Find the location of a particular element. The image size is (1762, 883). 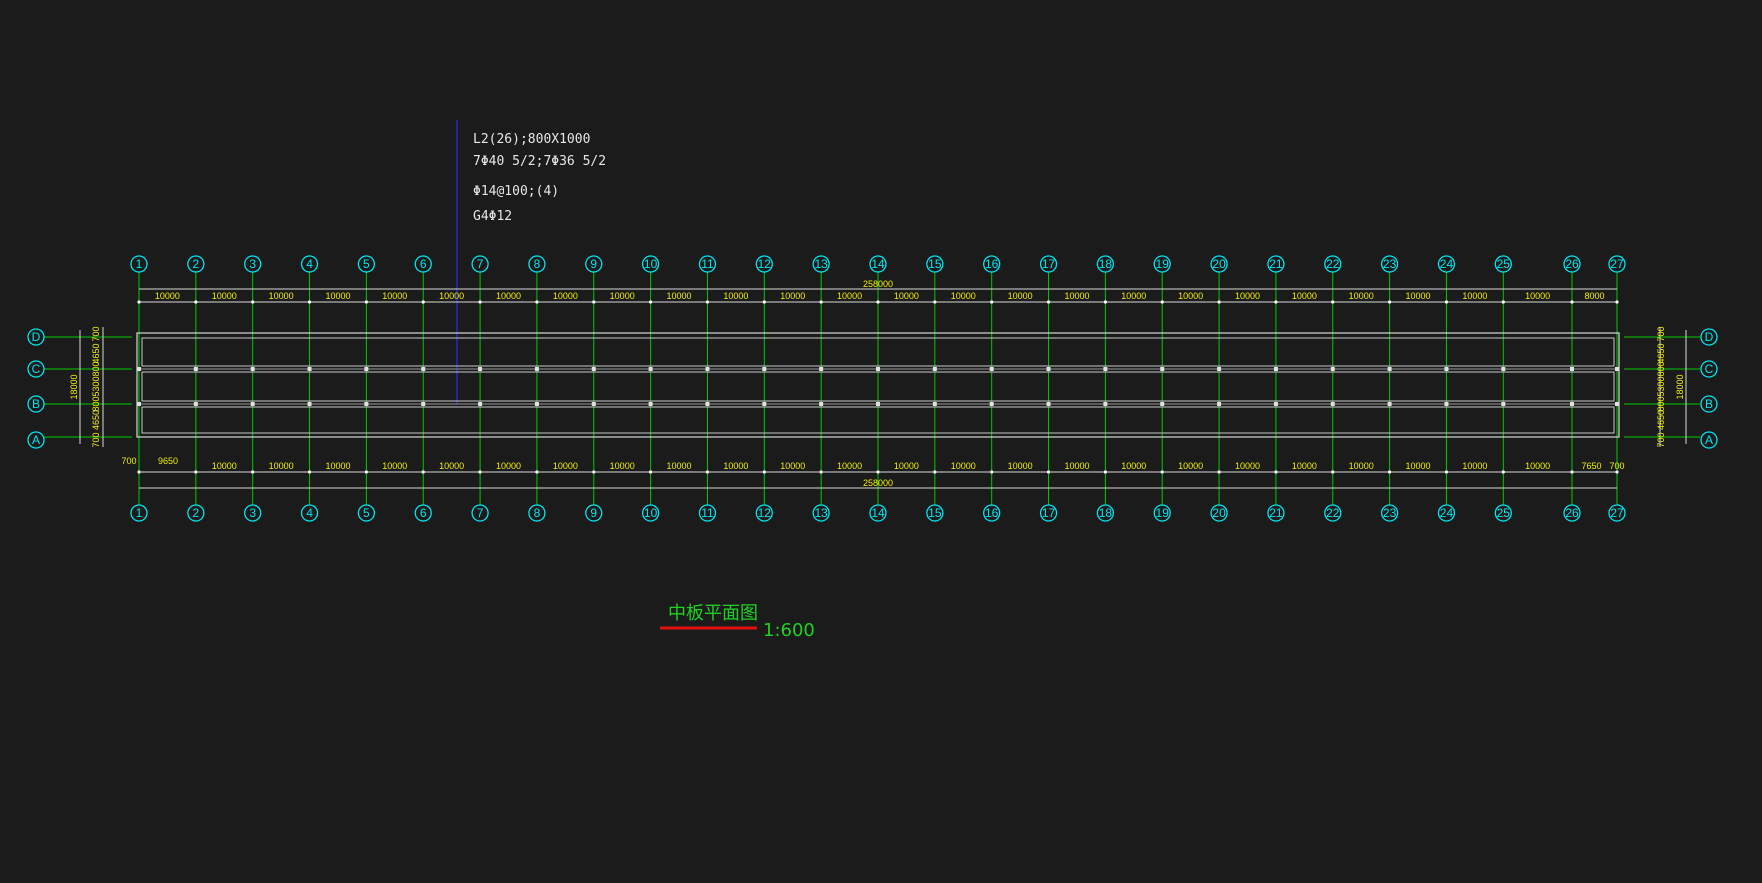

left-dim-label: 800 is located at coordinates (96, 368).